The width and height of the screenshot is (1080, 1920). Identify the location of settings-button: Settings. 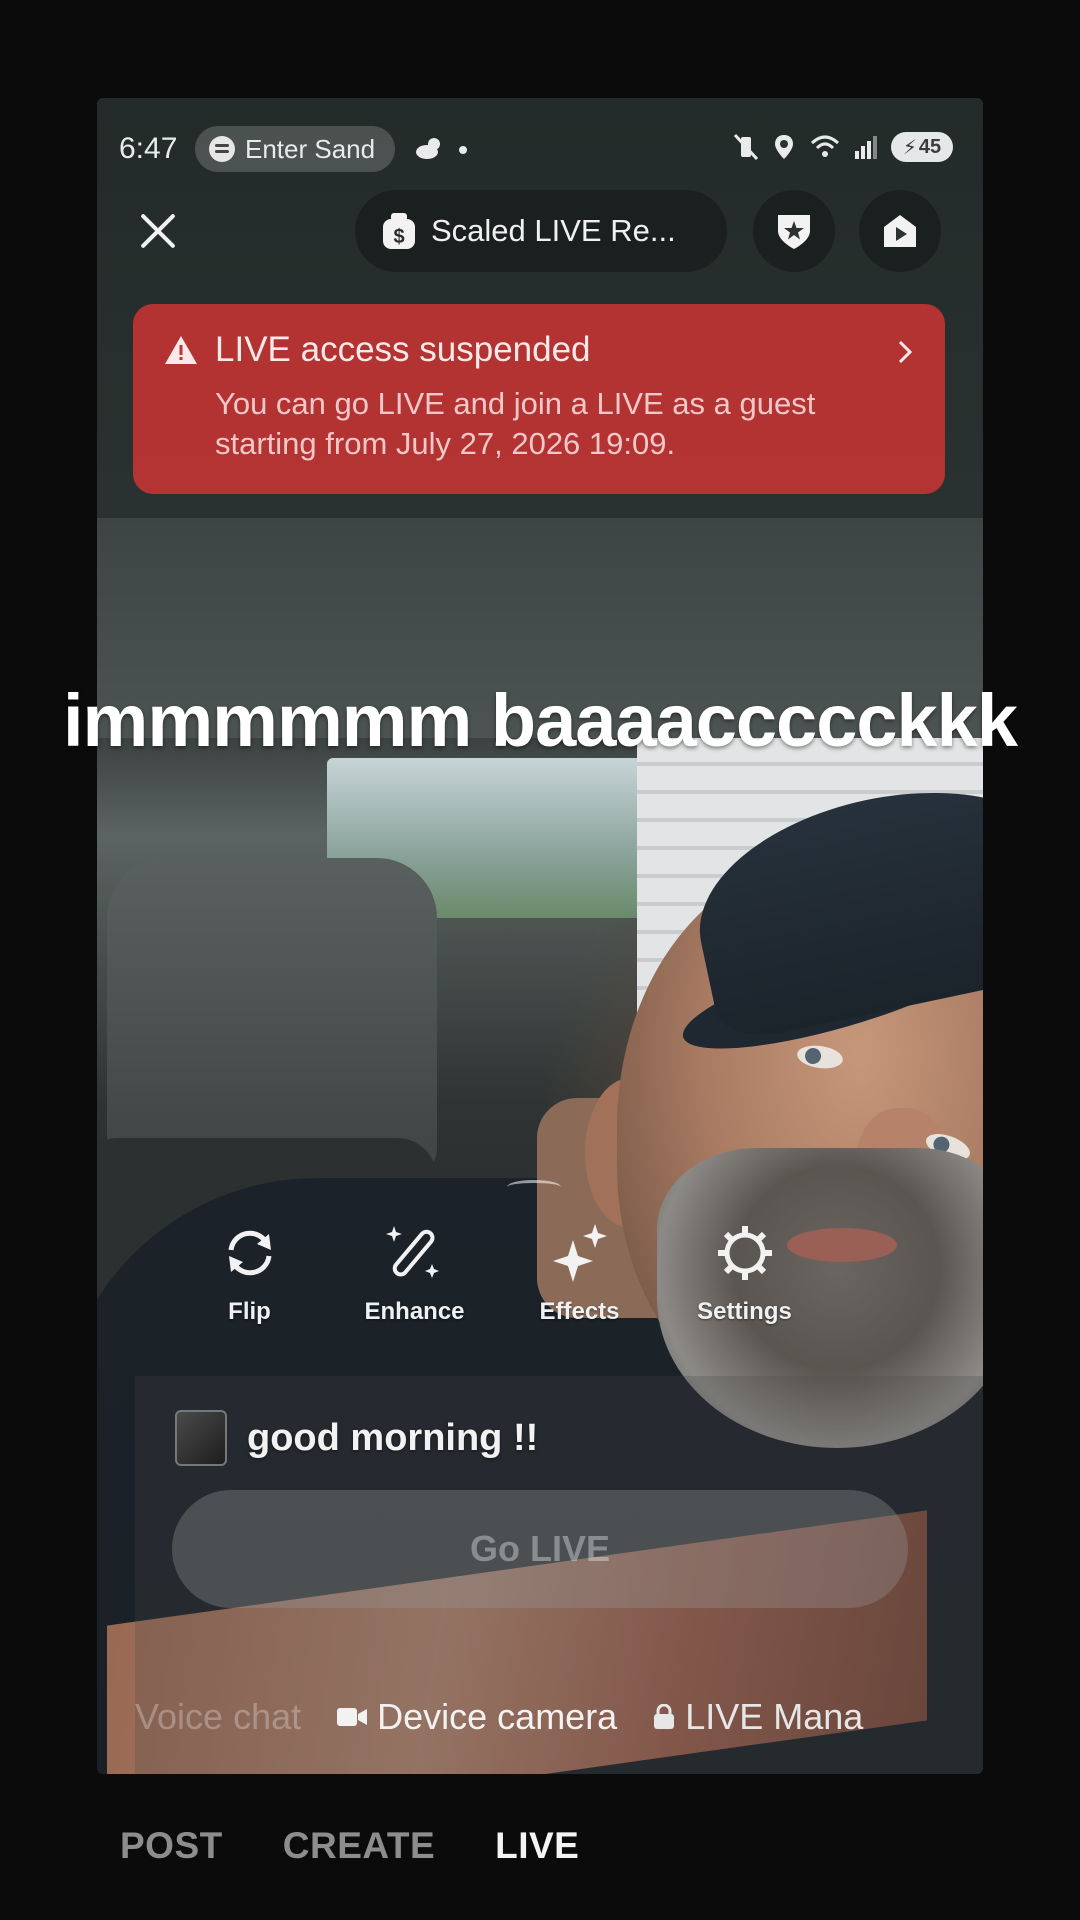
(744, 1280).